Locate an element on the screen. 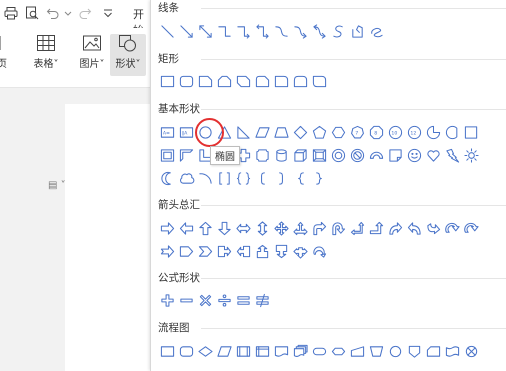 This screenshot has width=506, height=371. shape-plus is located at coordinates (167, 300).